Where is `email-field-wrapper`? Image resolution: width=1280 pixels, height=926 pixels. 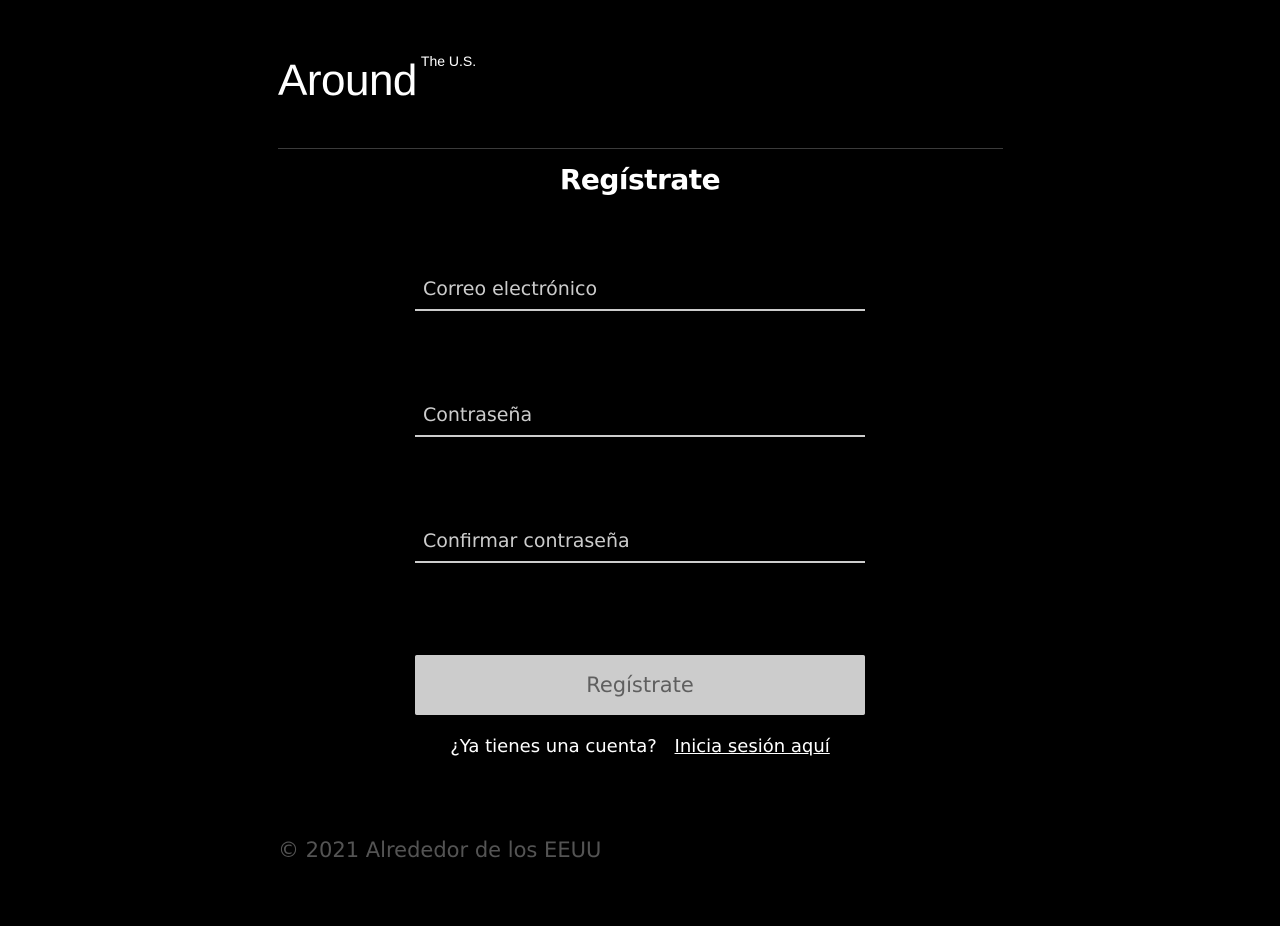 email-field-wrapper is located at coordinates (640, 290).